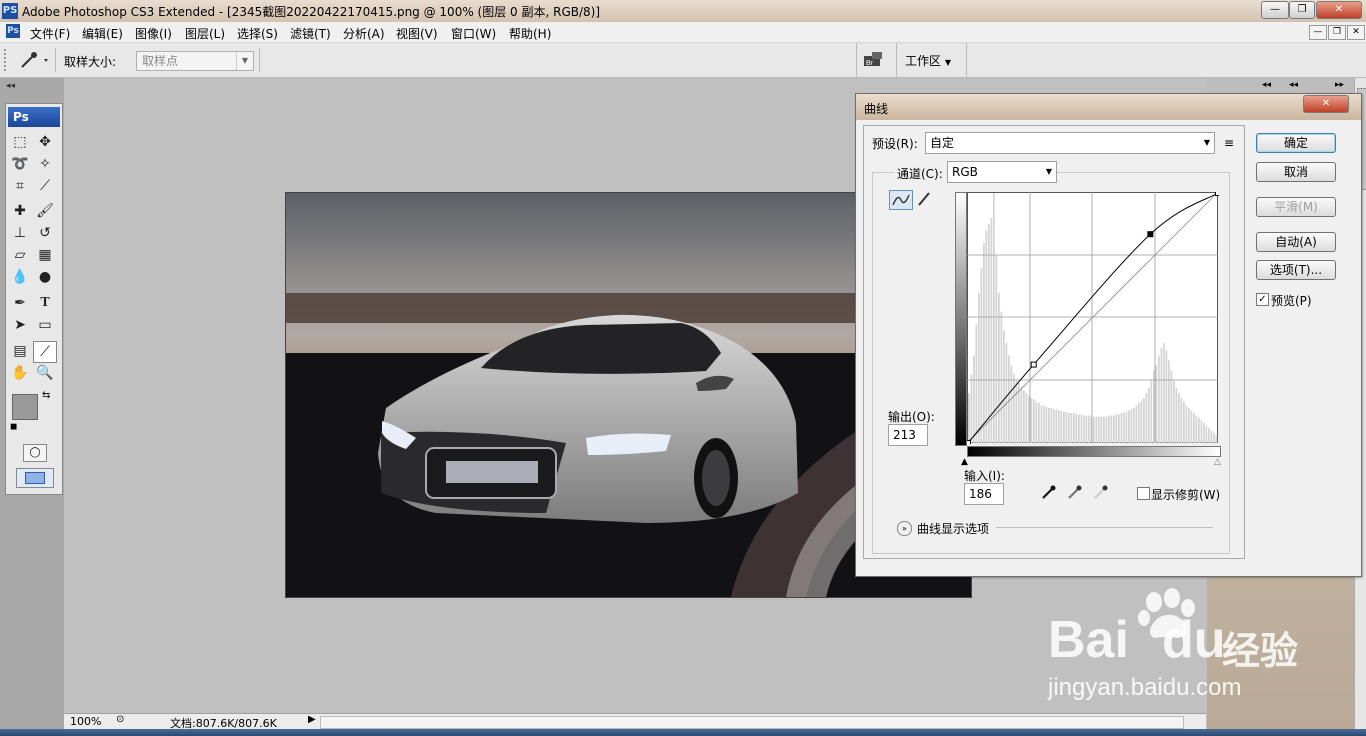 The height and width of the screenshot is (736, 1366). What do you see at coordinates (1173, 644) in the screenshot?
I see `baidu-watermark: Bai du 经验 jingyan.baidu.com` at bounding box center [1173, 644].